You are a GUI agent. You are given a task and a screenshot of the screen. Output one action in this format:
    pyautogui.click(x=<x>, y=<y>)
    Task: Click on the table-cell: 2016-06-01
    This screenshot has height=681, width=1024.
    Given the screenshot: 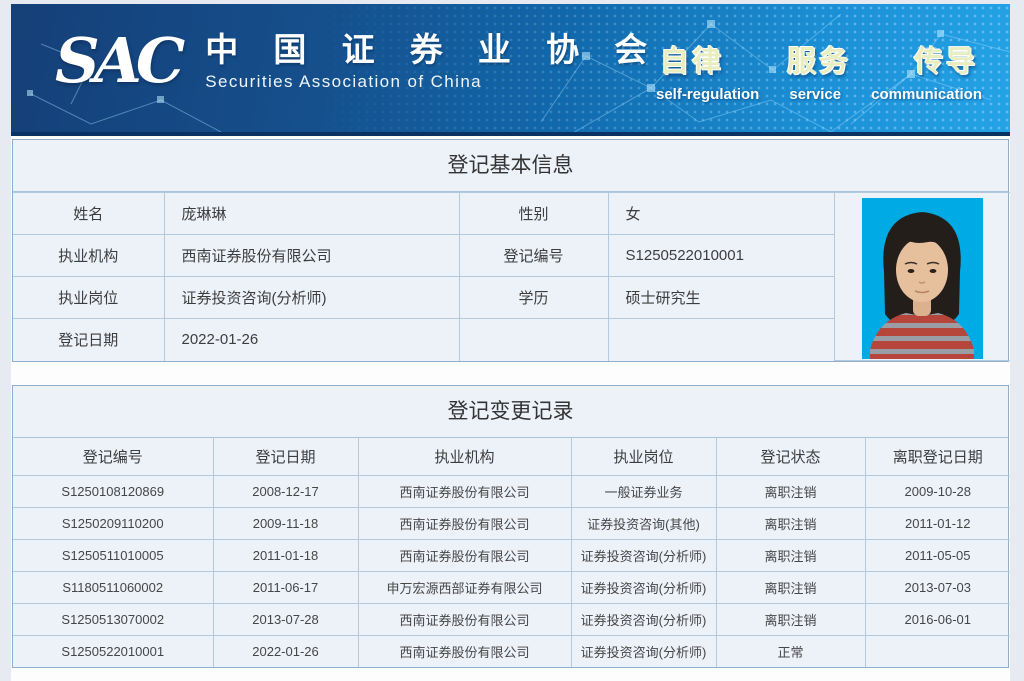 What is the action you would take?
    pyautogui.click(x=937, y=619)
    